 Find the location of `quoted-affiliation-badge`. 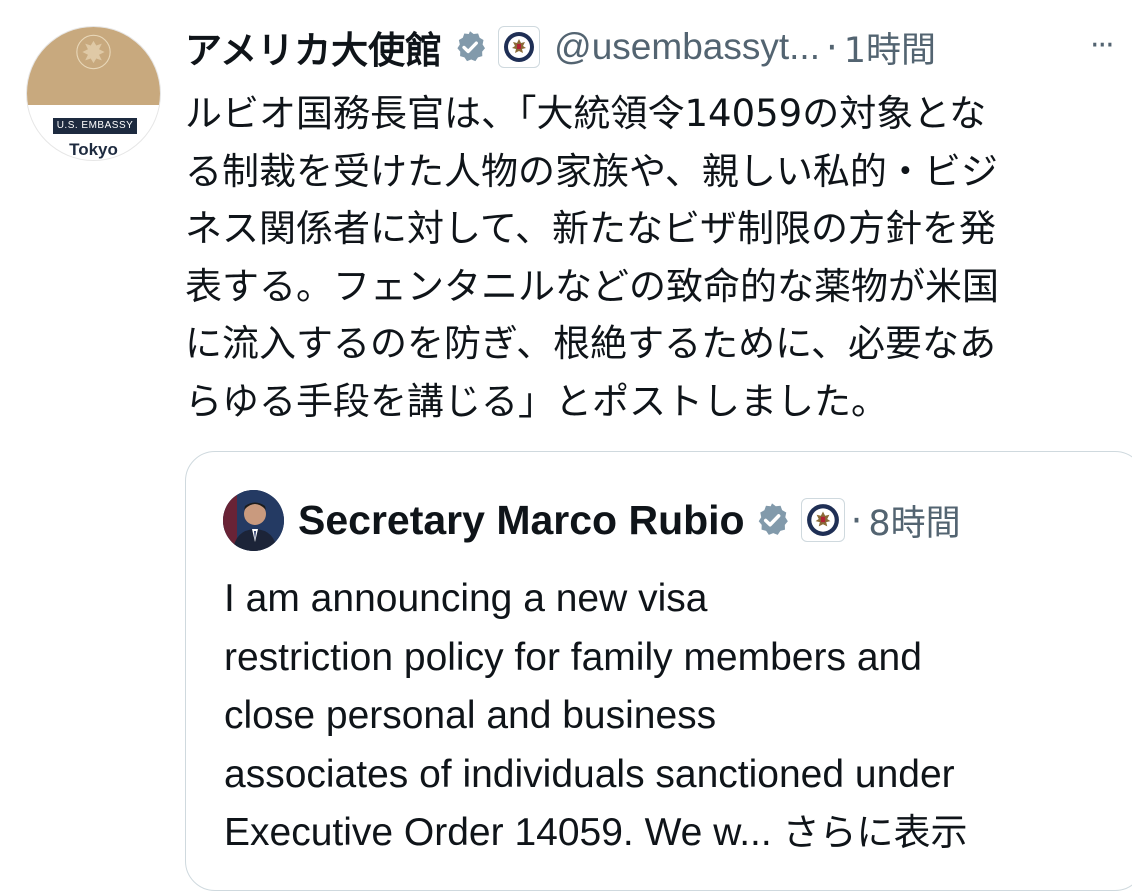

quoted-affiliation-badge is located at coordinates (822, 520).